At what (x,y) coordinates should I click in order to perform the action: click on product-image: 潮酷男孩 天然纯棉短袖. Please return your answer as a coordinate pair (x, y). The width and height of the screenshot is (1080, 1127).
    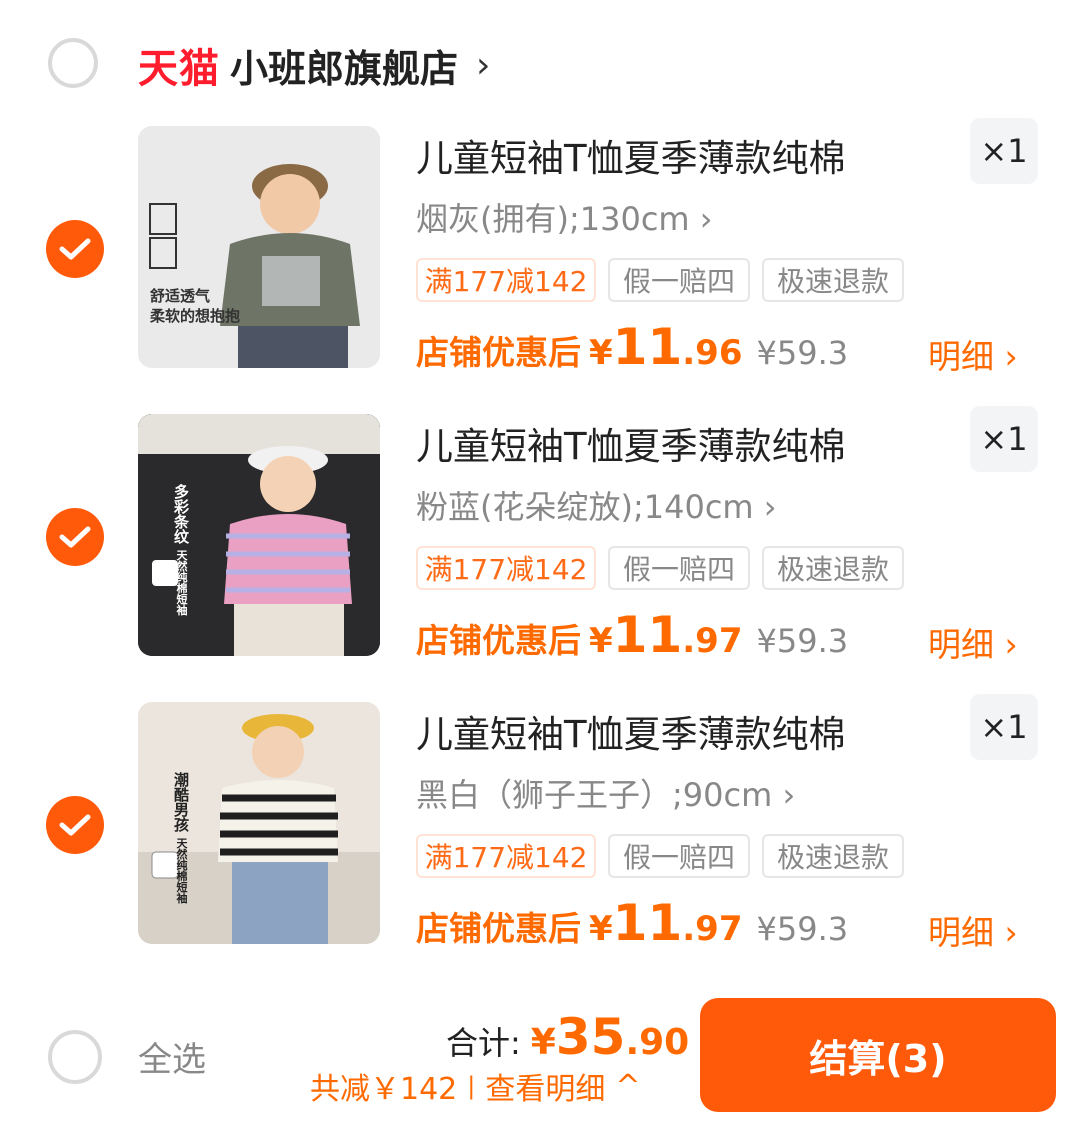
    Looking at the image, I should click on (259, 823).